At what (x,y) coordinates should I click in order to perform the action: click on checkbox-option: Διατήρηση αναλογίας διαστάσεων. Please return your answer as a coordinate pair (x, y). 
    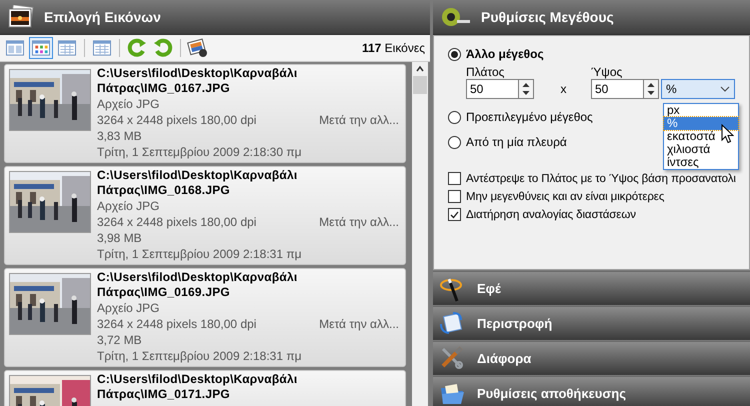
    Looking at the image, I should click on (542, 214).